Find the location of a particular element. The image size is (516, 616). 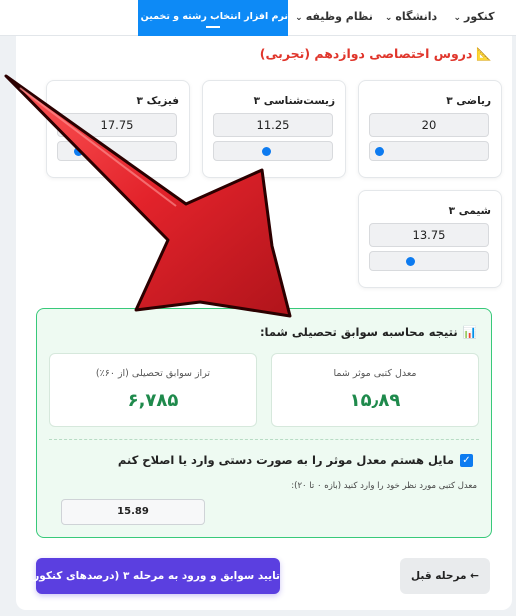

triangle-ruler-icon: 📐 is located at coordinates (484, 53).